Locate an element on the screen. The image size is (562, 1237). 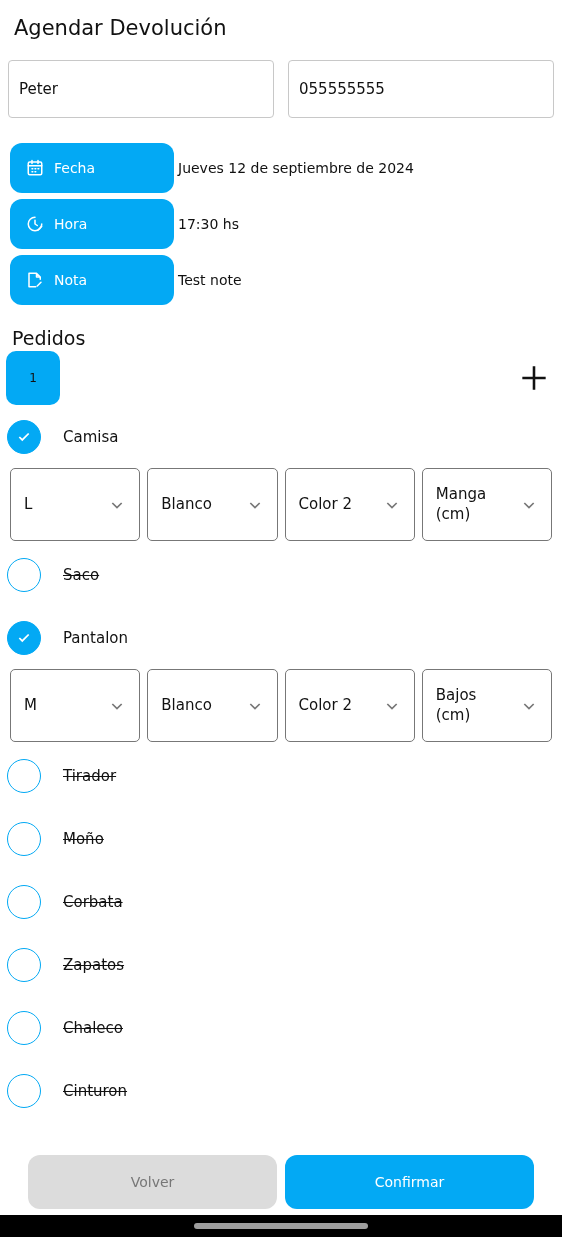
section-title: Pedidos is located at coordinates (49, 338).